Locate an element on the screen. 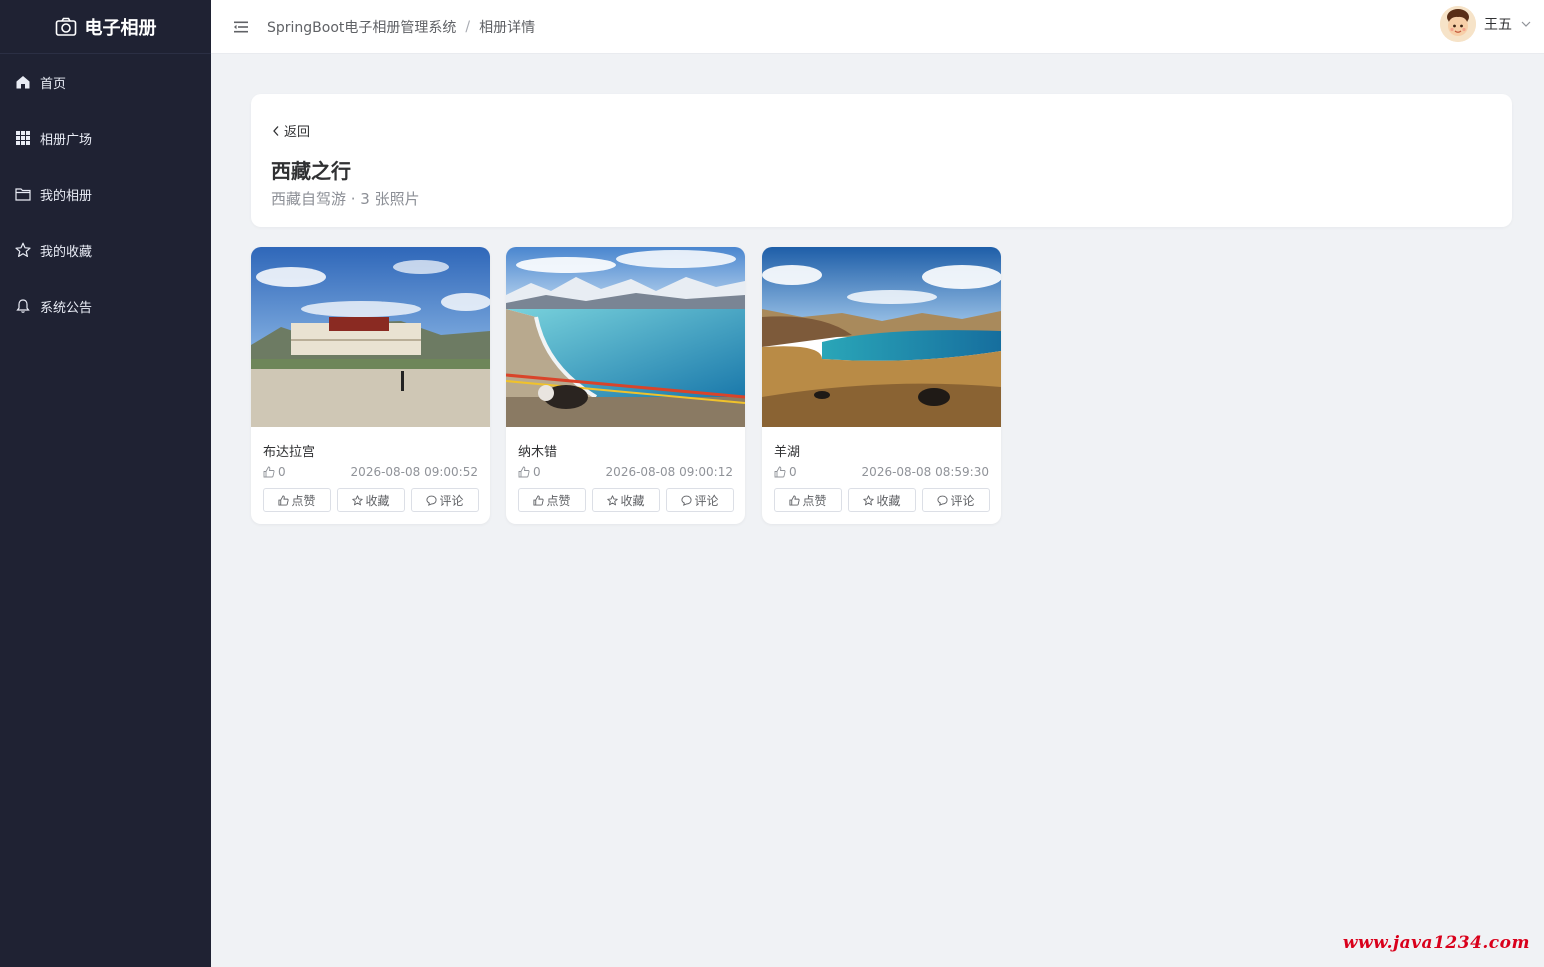  sidebar-item-my-albums: 我的相册 is located at coordinates (105, 194).